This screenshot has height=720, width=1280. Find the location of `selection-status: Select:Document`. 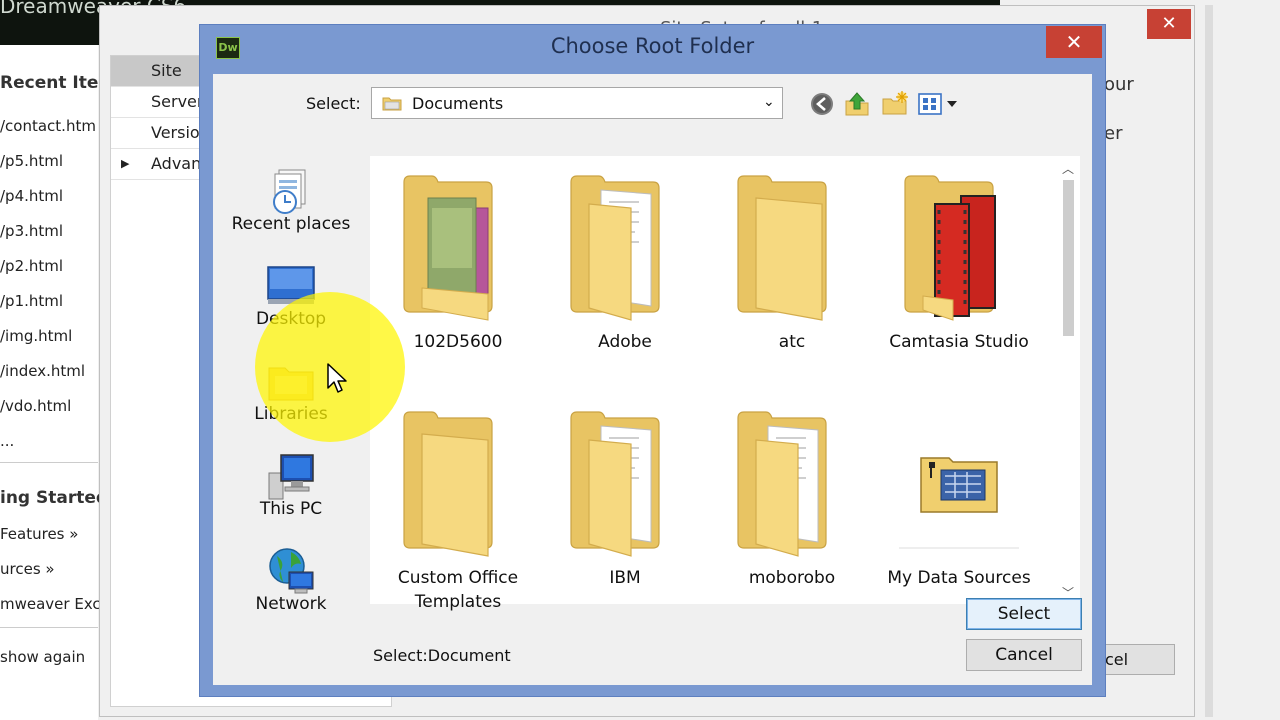

selection-status: Select:Document is located at coordinates (442, 655).